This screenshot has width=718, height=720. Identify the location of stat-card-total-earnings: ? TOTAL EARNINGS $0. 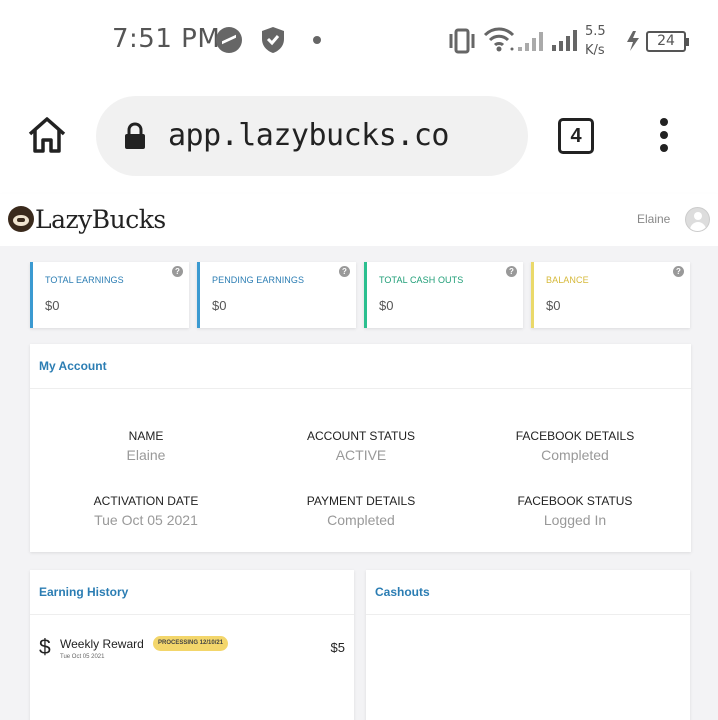
(109, 295).